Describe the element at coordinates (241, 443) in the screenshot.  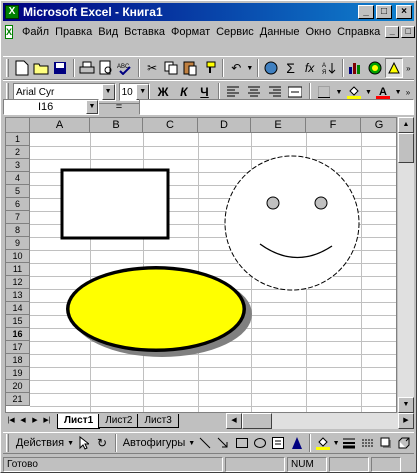
I see `rectangle-tool-icon` at that location.